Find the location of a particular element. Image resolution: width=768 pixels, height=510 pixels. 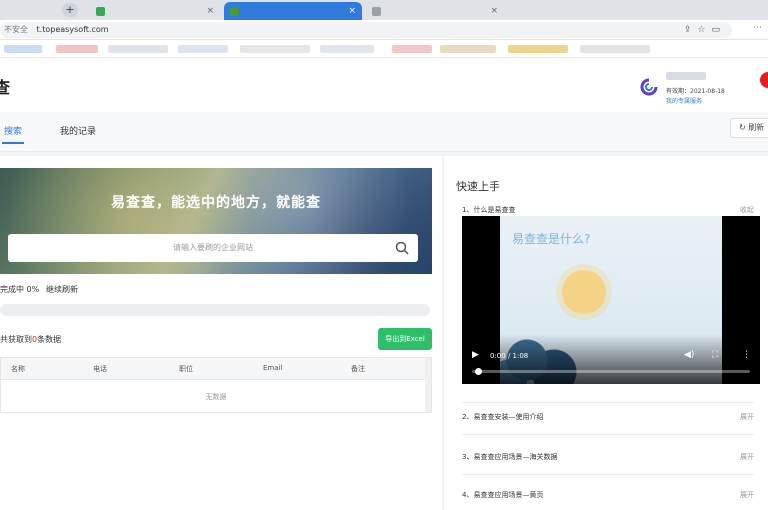

tab-search: 搜索 is located at coordinates (13, 130).